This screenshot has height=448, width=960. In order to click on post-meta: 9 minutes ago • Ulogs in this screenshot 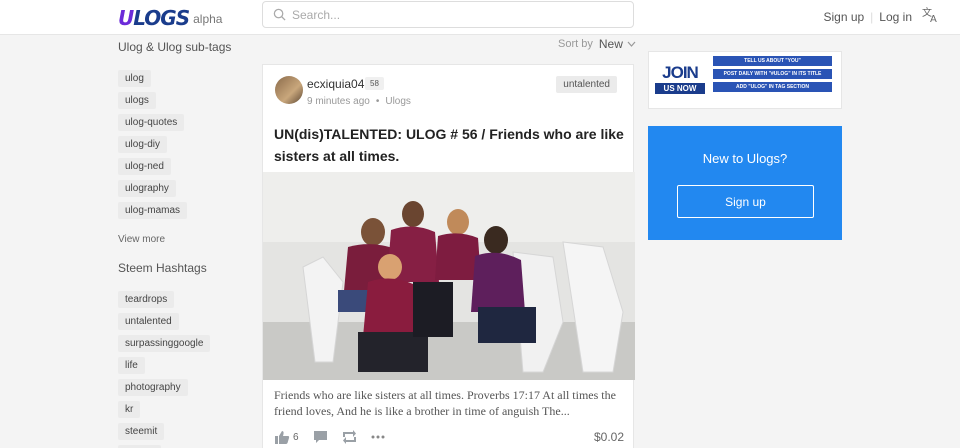, I will do `click(359, 101)`.